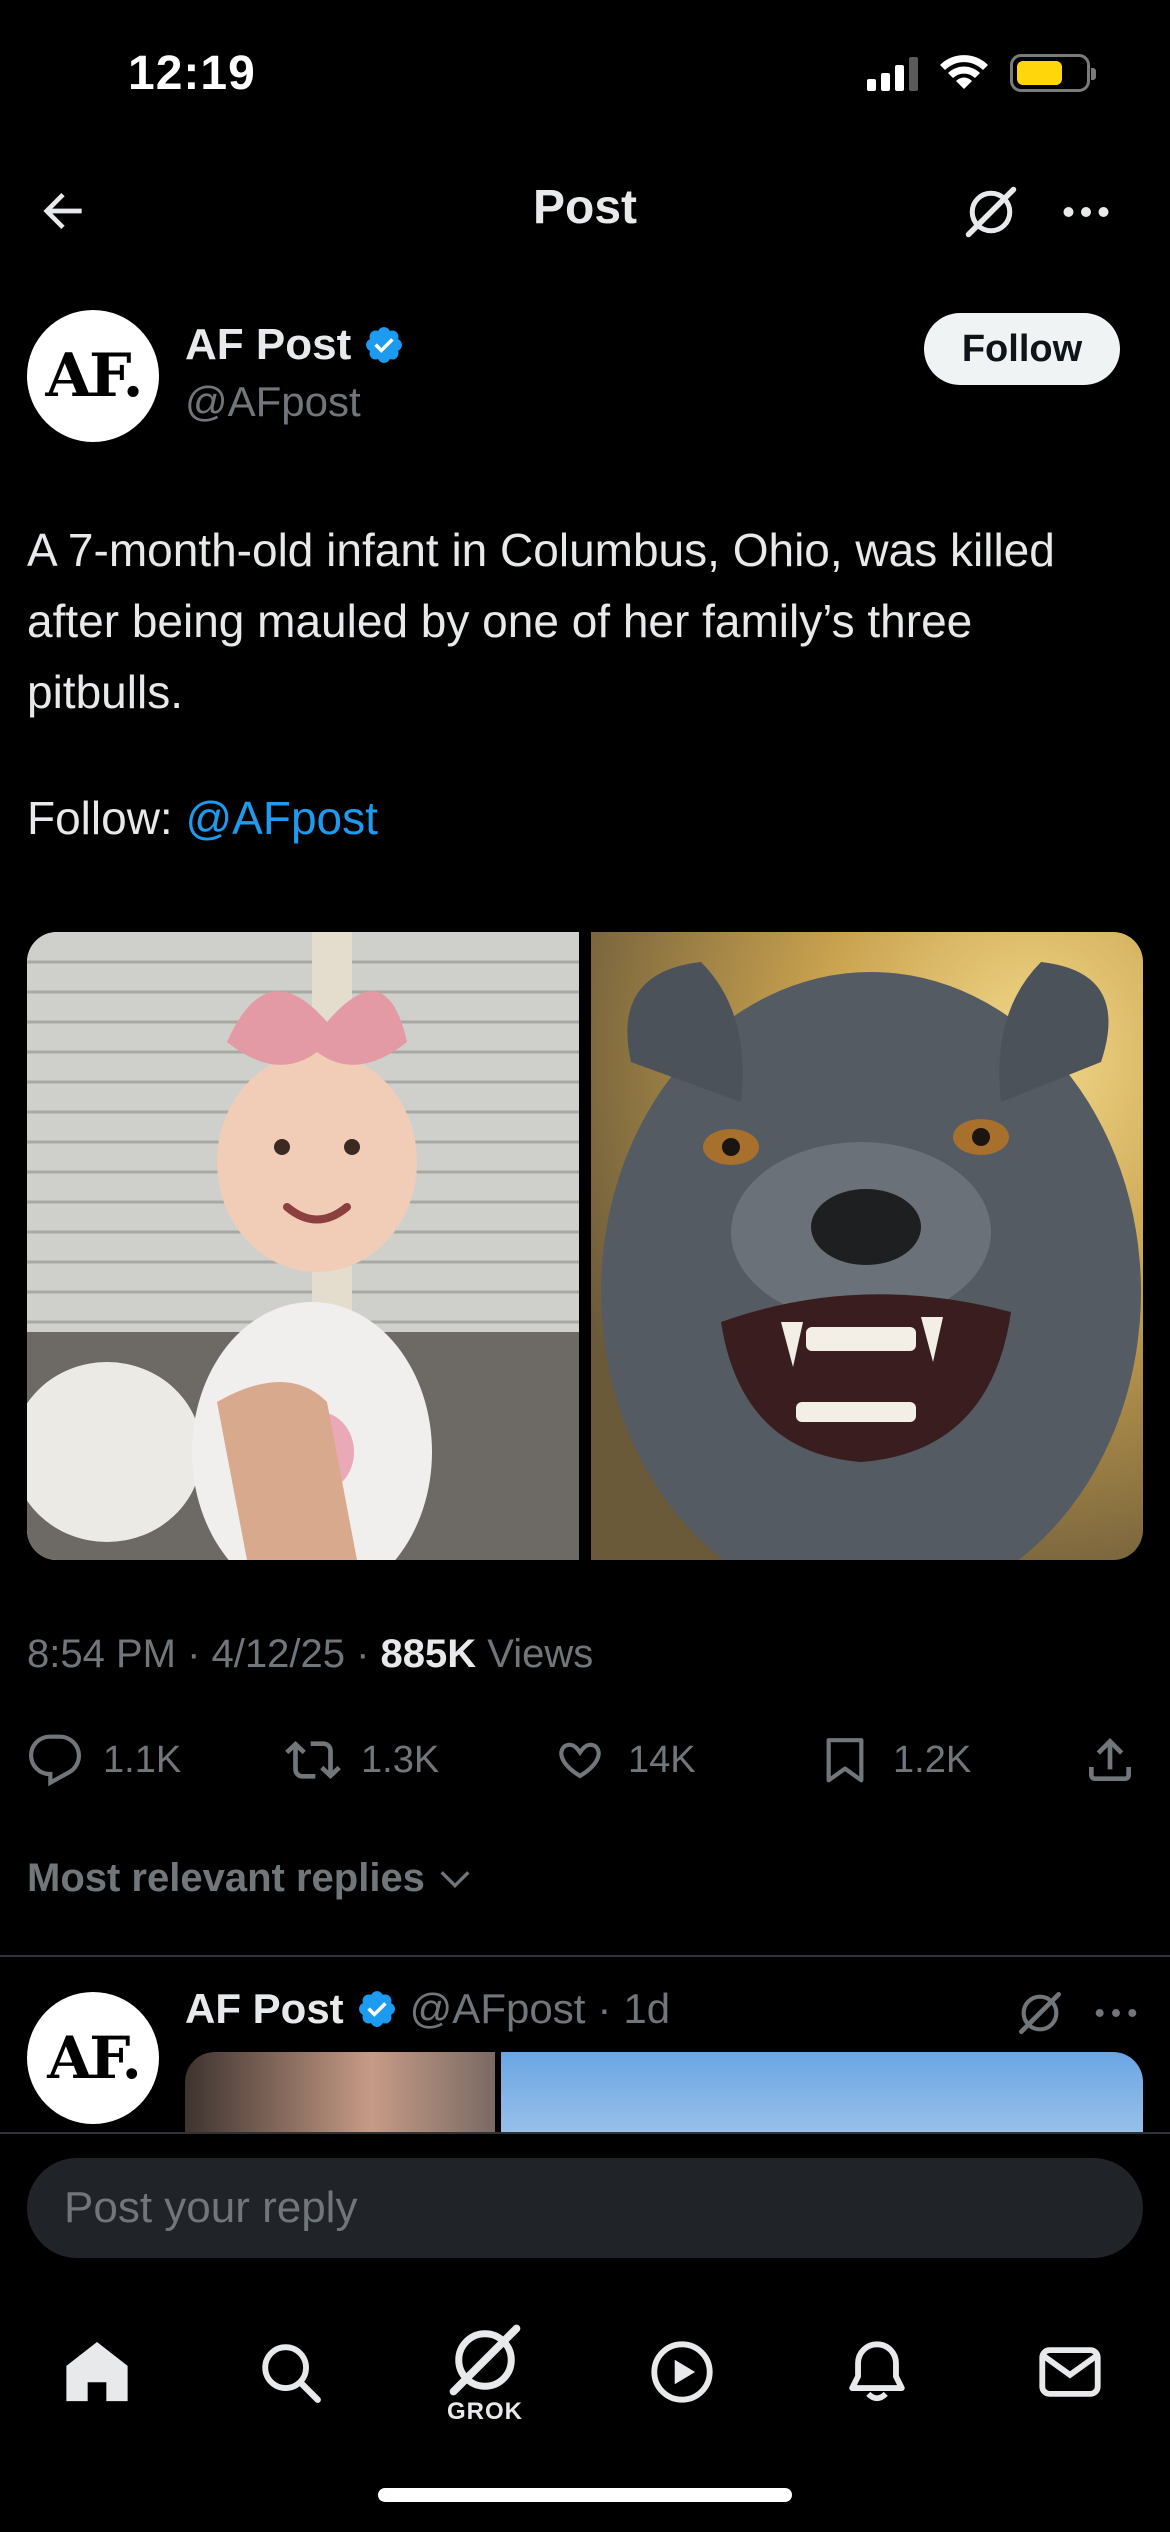  I want to click on views-count: 885K, so click(429, 1654).